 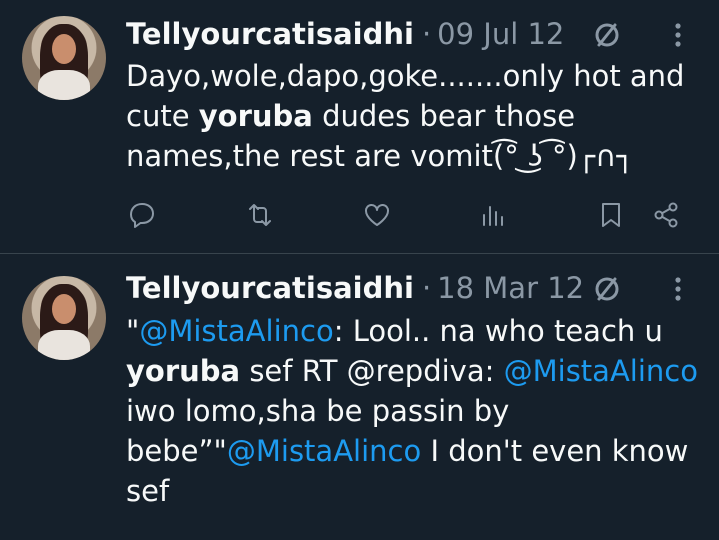 What do you see at coordinates (260, 215) in the screenshot?
I see `retweet-icon` at bounding box center [260, 215].